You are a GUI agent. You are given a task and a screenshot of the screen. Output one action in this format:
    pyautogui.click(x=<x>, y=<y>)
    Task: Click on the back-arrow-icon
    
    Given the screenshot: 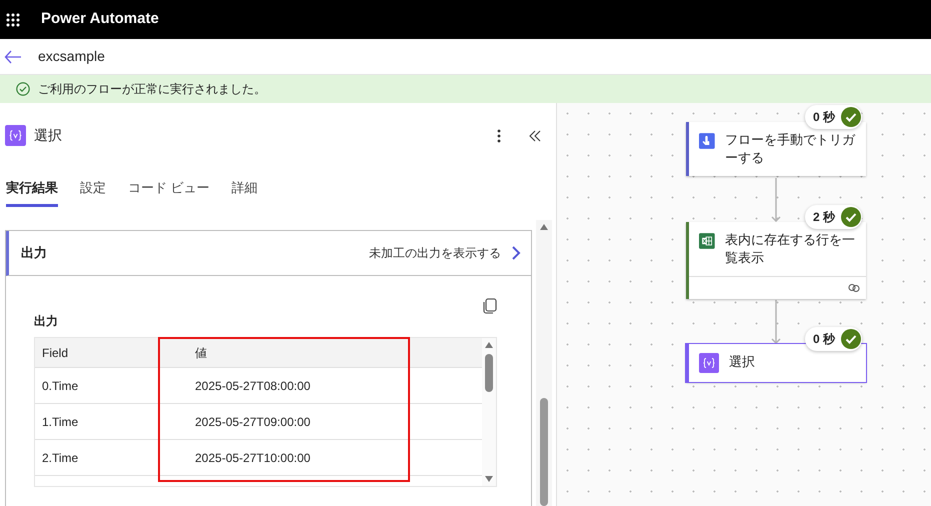 What is the action you would take?
    pyautogui.click(x=13, y=57)
    